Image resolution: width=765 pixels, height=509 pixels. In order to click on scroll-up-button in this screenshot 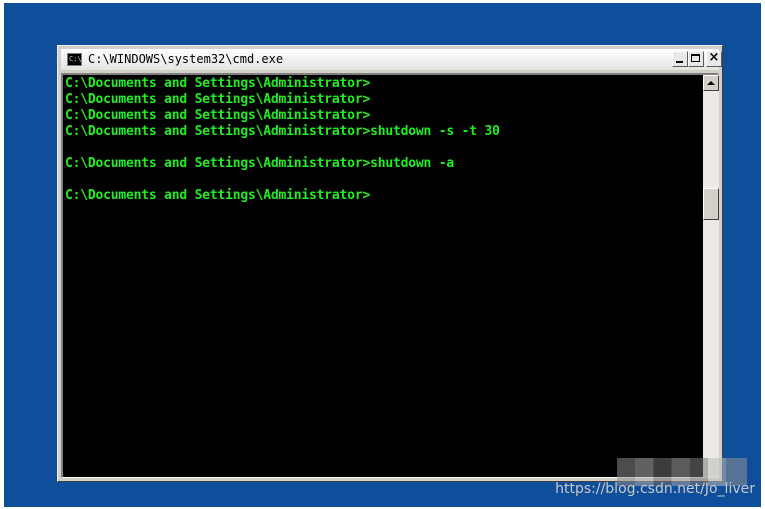, I will do `click(711, 83)`.